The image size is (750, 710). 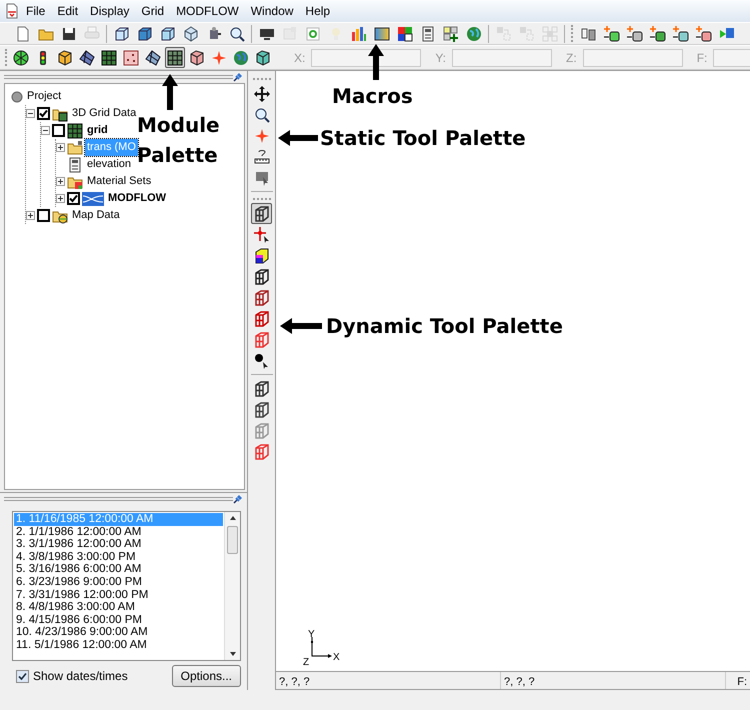 What do you see at coordinates (118, 532) in the screenshot?
I see `list-item: 2. 1/1/1986 12:00:00 AM` at bounding box center [118, 532].